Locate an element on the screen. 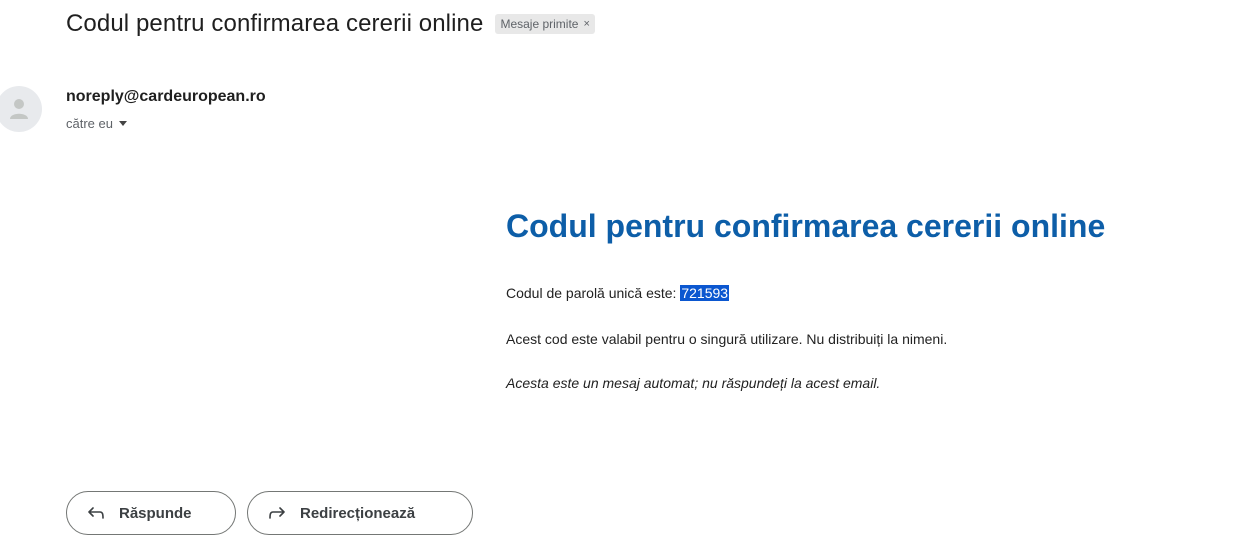 The image size is (1237, 535). message-heading: Codul pentru confirmarea cererii online is located at coordinates (806, 226).